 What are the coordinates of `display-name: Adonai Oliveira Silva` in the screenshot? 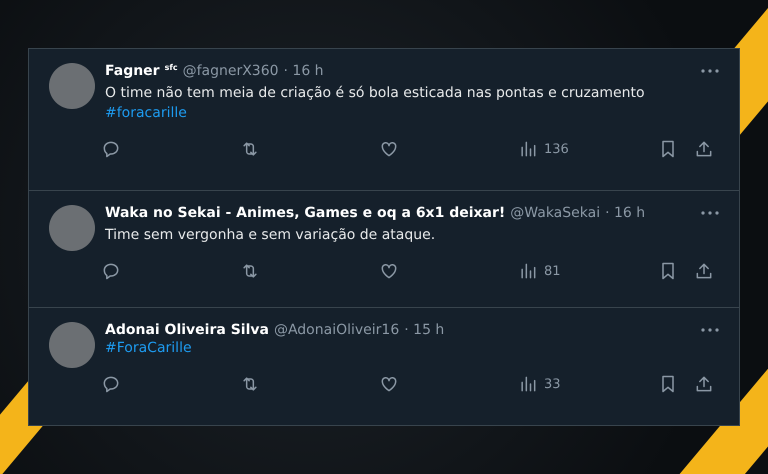 It's located at (187, 330).